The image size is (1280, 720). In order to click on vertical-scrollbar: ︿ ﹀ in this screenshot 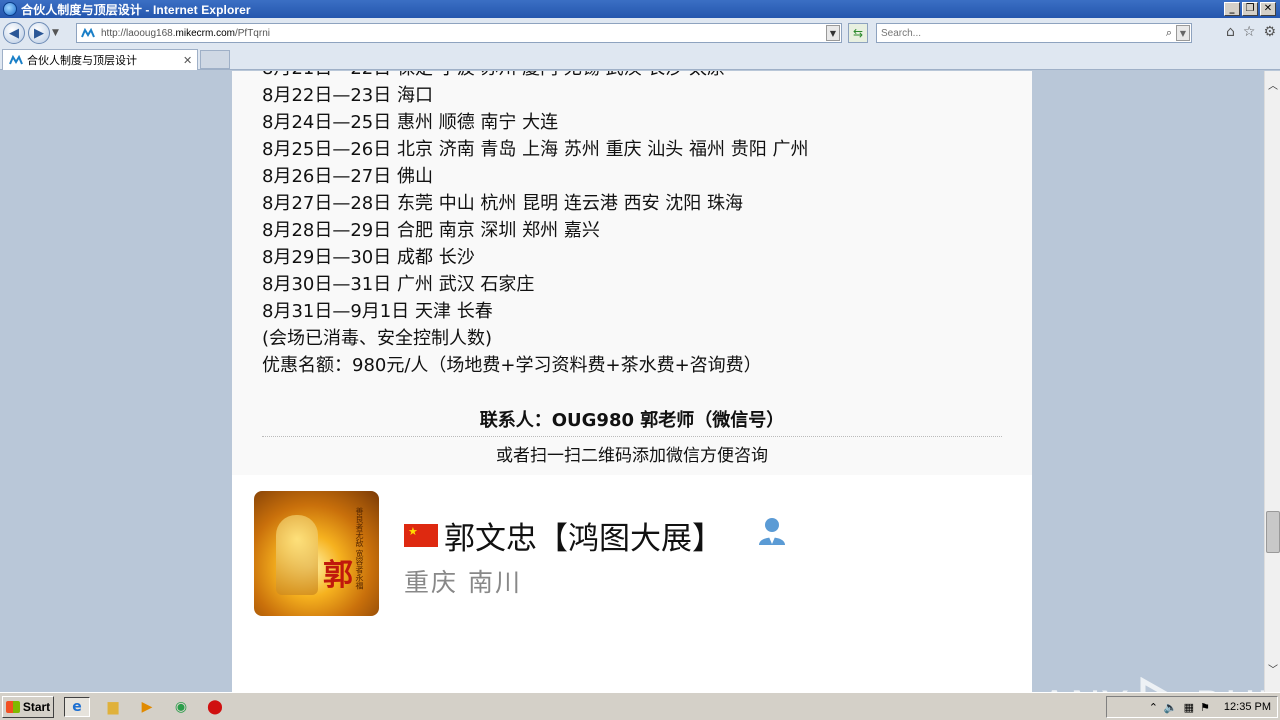, I will do `click(1272, 381)`.